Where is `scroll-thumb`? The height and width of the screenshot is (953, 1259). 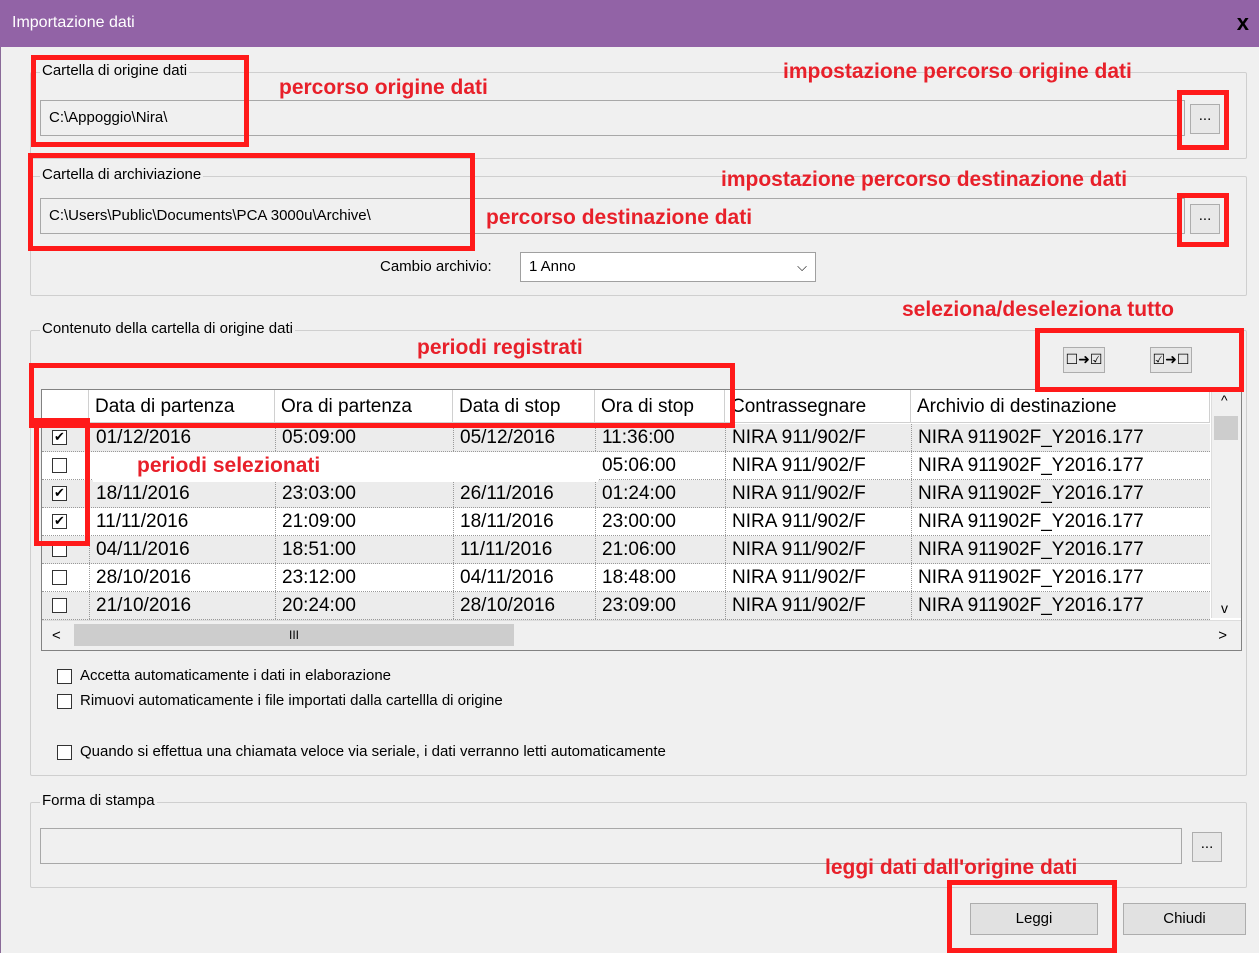
scroll-thumb is located at coordinates (1226, 428).